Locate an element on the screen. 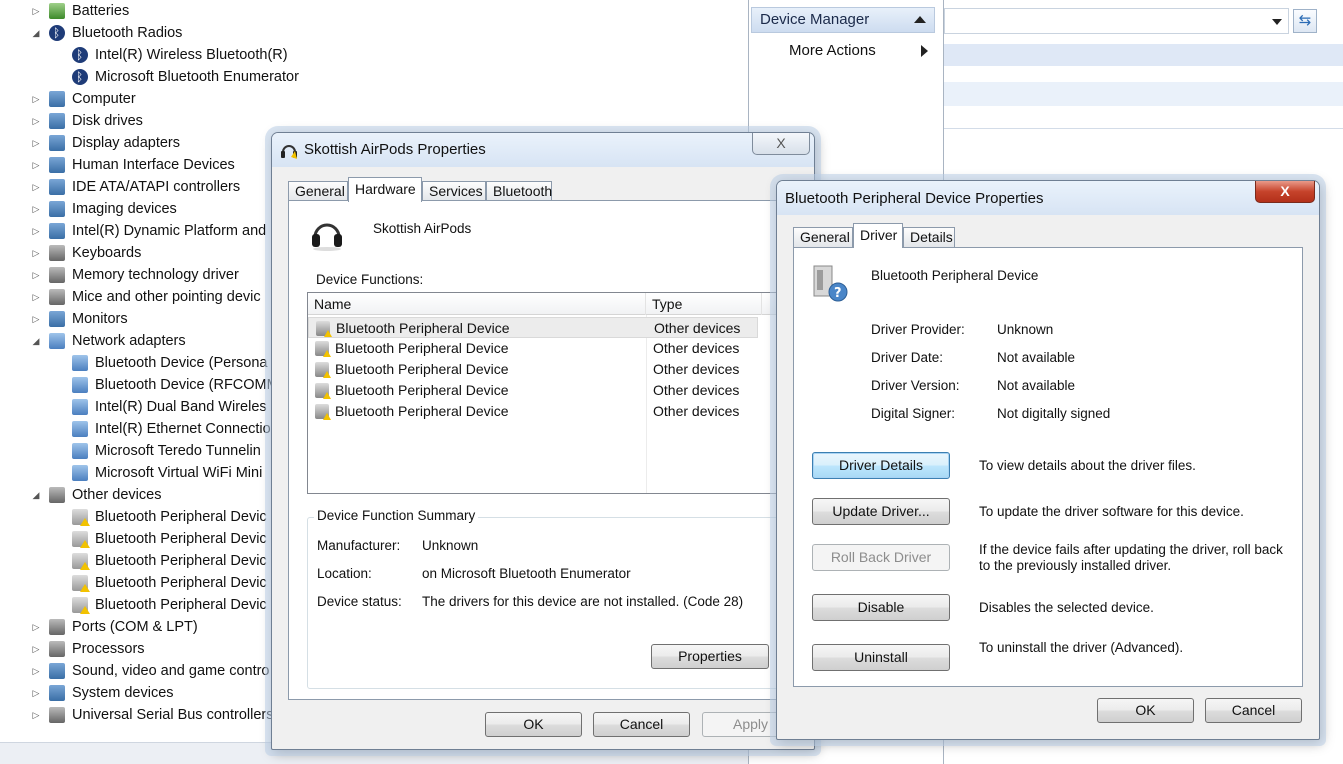  tree-item-label: Human Interface Devices is located at coordinates (153, 165).